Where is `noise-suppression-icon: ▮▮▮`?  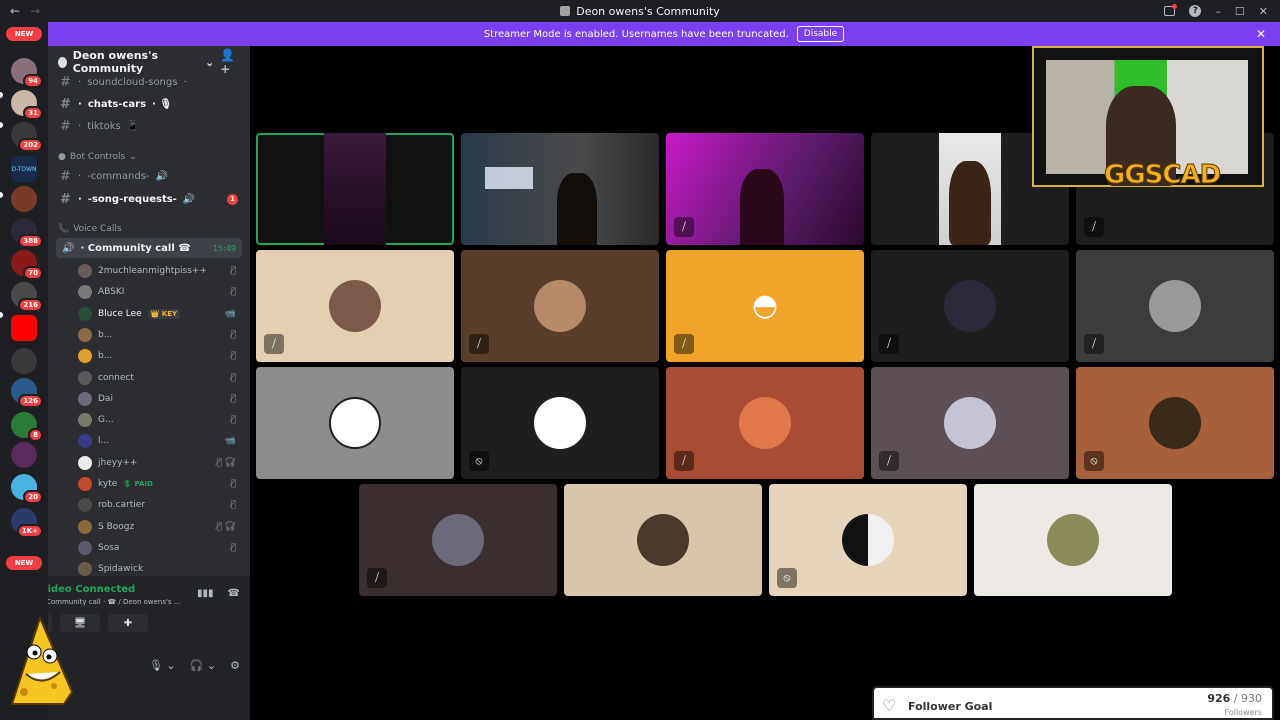
noise-suppression-icon: ▮▮▮ is located at coordinates (205, 593).